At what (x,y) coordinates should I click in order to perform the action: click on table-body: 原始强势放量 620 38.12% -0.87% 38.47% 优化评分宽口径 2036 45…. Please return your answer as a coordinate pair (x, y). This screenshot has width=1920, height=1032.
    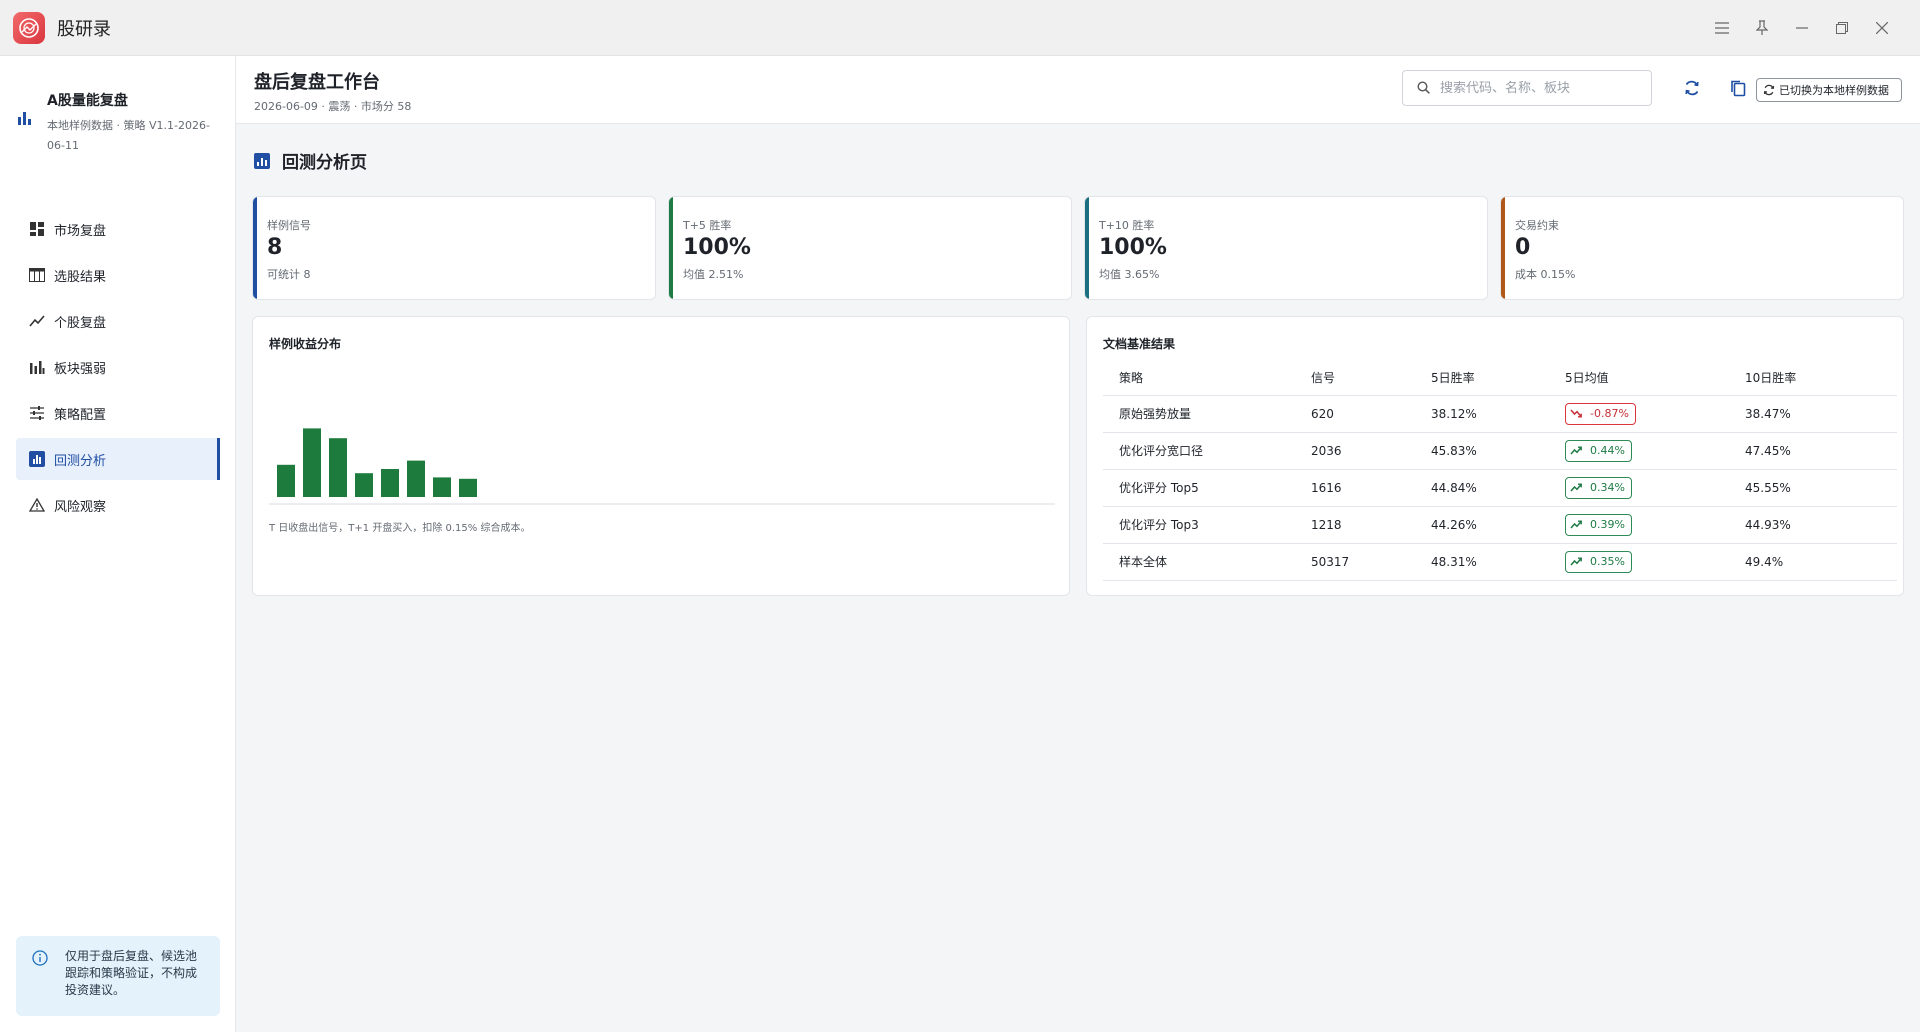
    Looking at the image, I should click on (1500, 488).